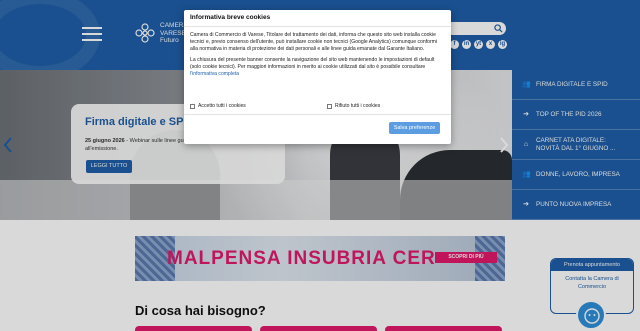 This screenshot has height=331, width=640. I want to click on reject-all-checkbox, so click(329, 106).